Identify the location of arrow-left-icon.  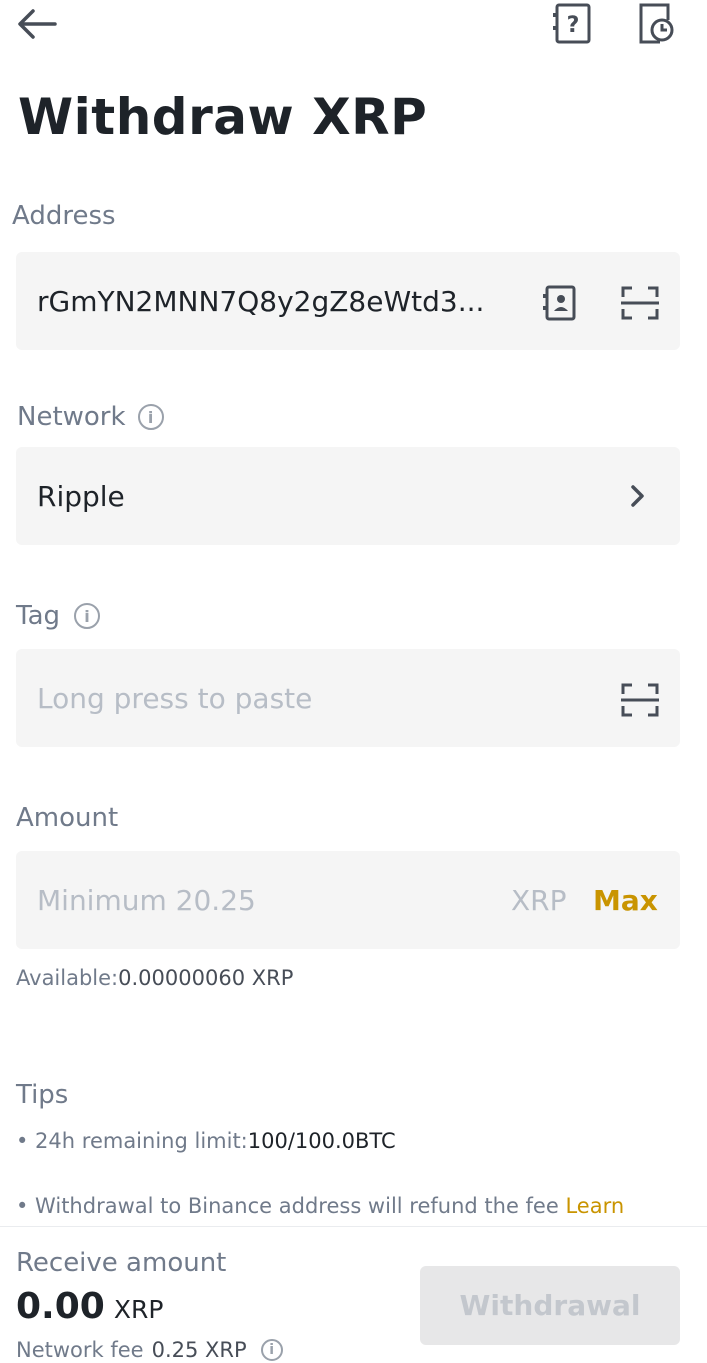
(37, 24).